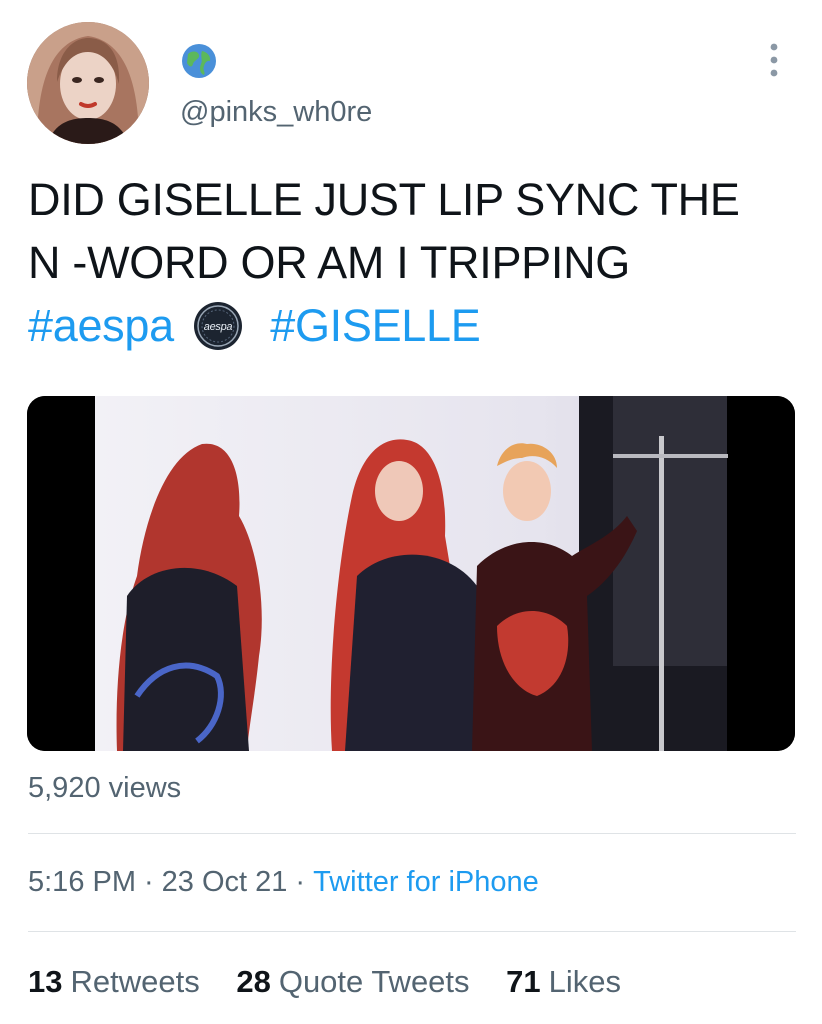  I want to click on likes-label: Likes, so click(585, 981).